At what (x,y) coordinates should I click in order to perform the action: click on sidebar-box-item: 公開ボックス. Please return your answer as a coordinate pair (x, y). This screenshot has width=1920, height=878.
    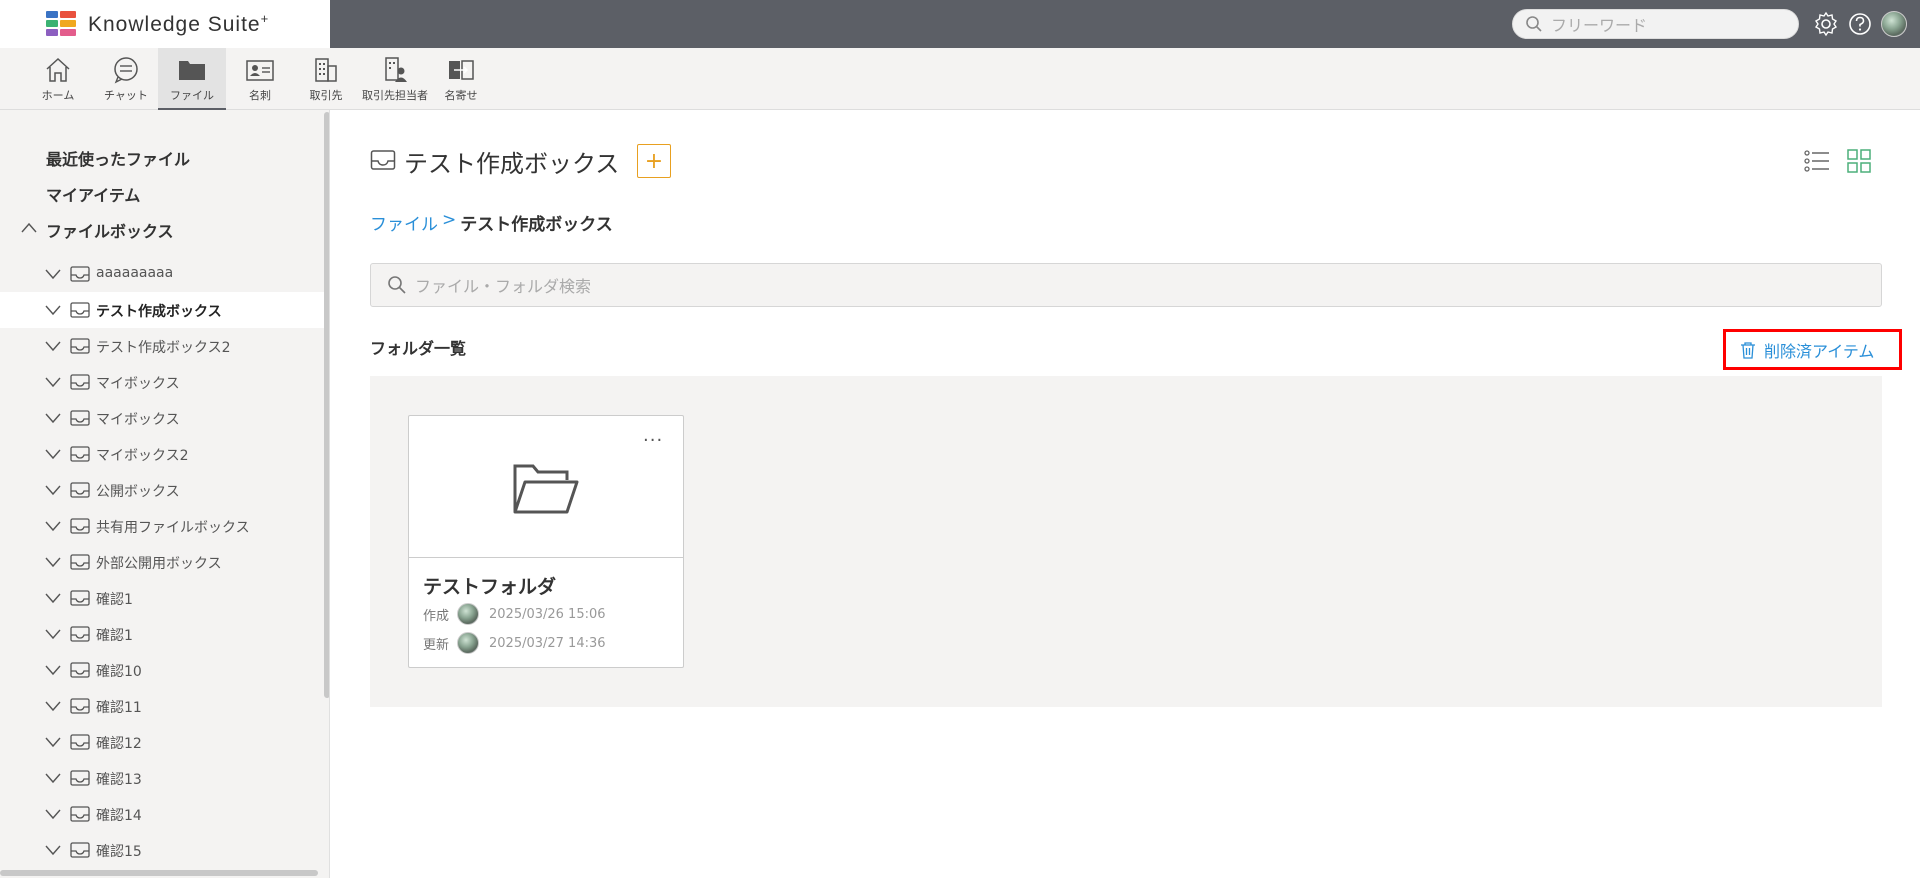
    Looking at the image, I should click on (162, 490).